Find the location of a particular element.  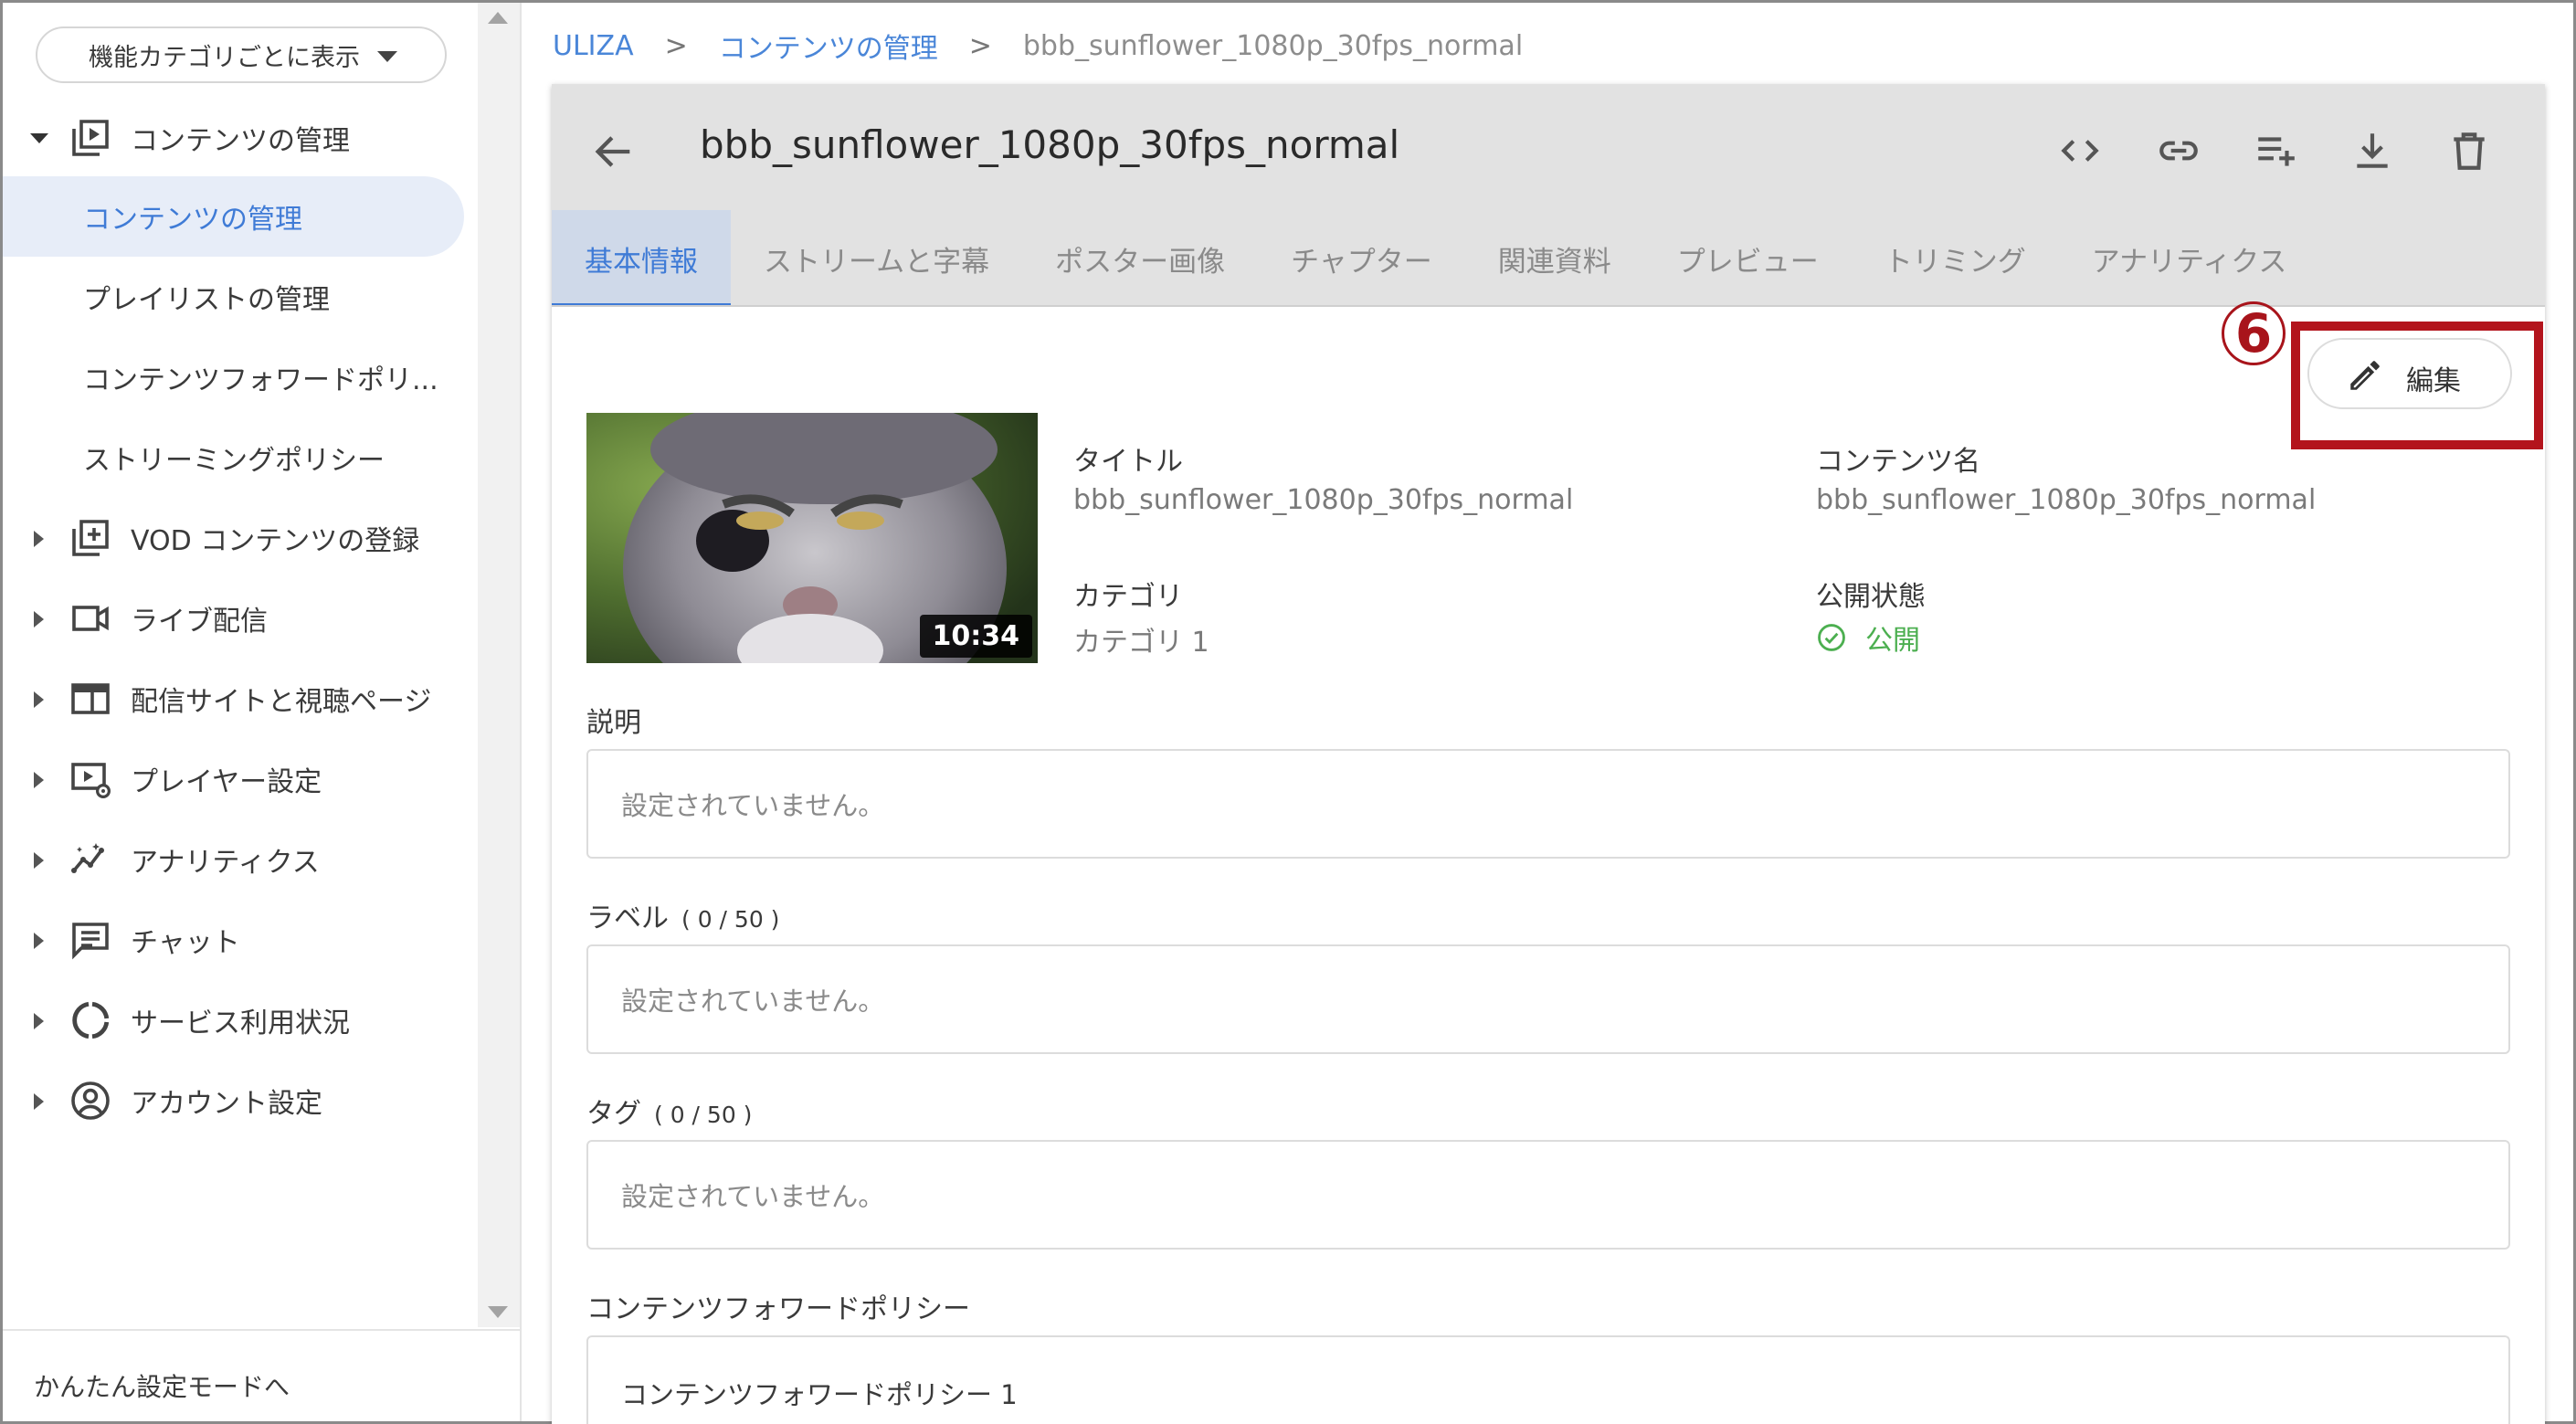

description-field: 設定されていません。 is located at coordinates (1548, 804).